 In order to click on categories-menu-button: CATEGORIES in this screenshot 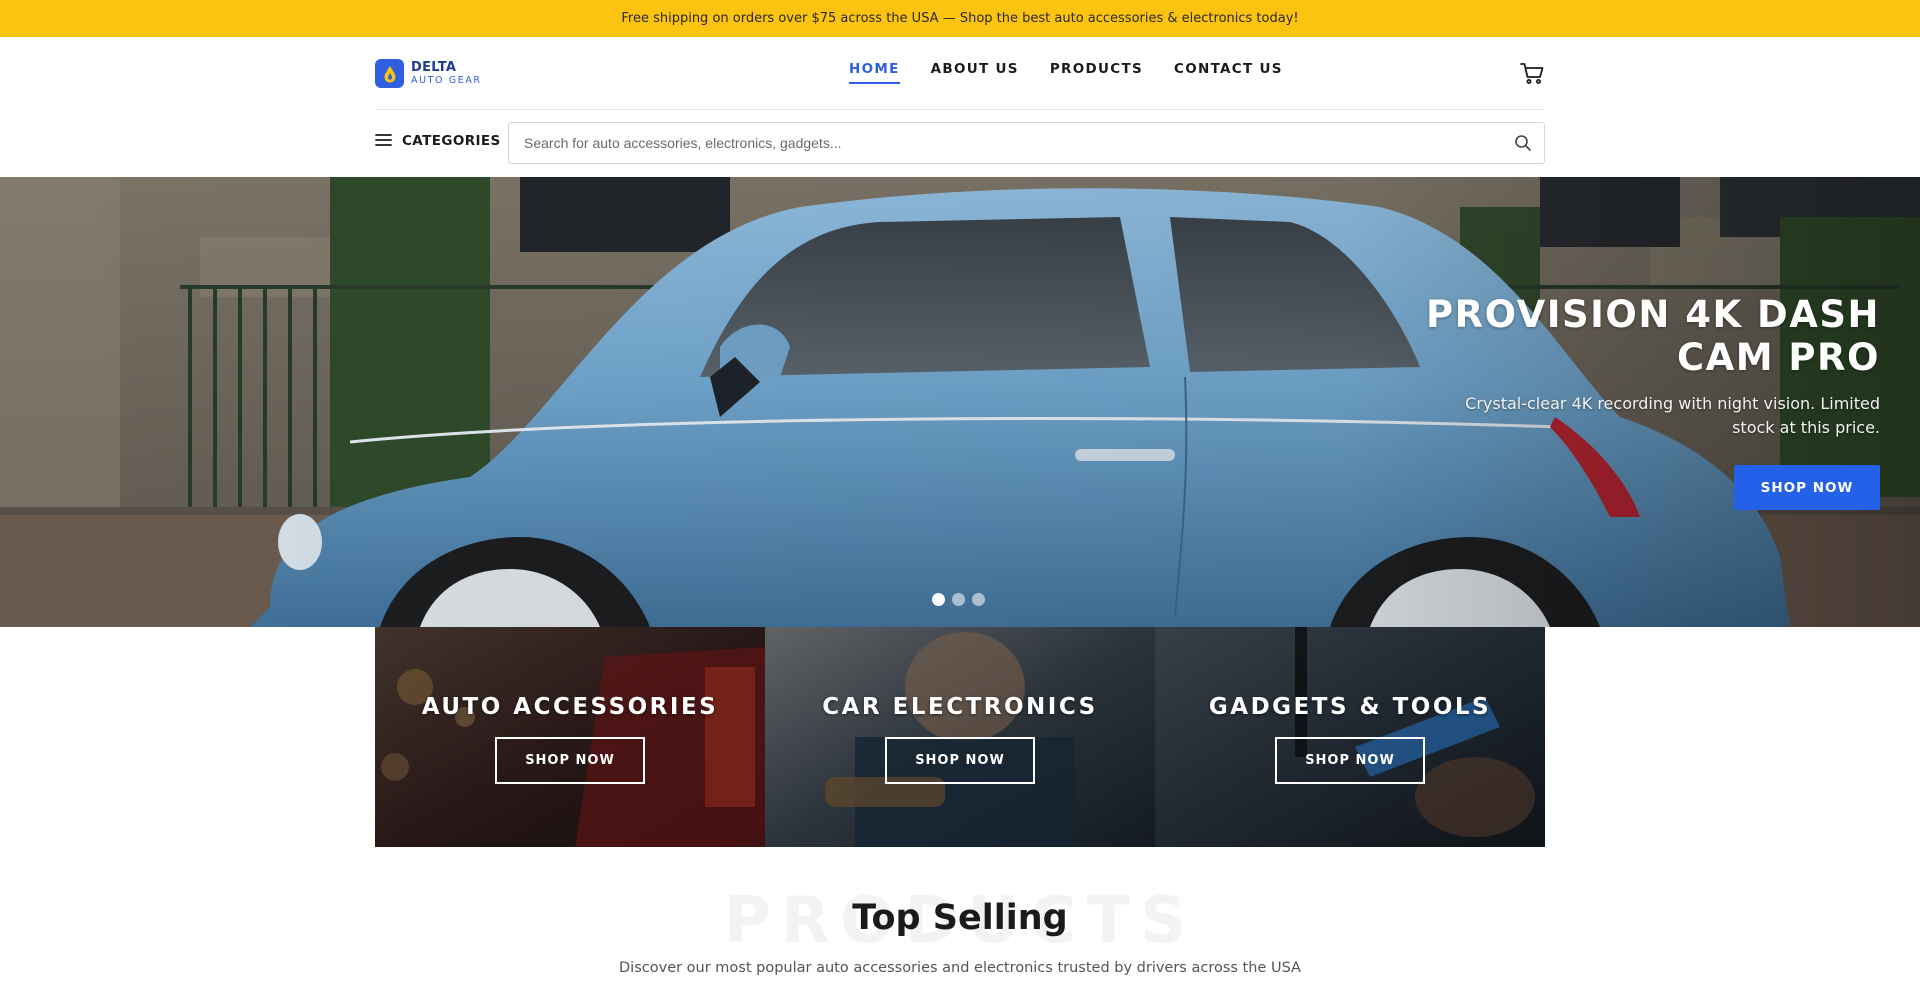, I will do `click(438, 141)`.